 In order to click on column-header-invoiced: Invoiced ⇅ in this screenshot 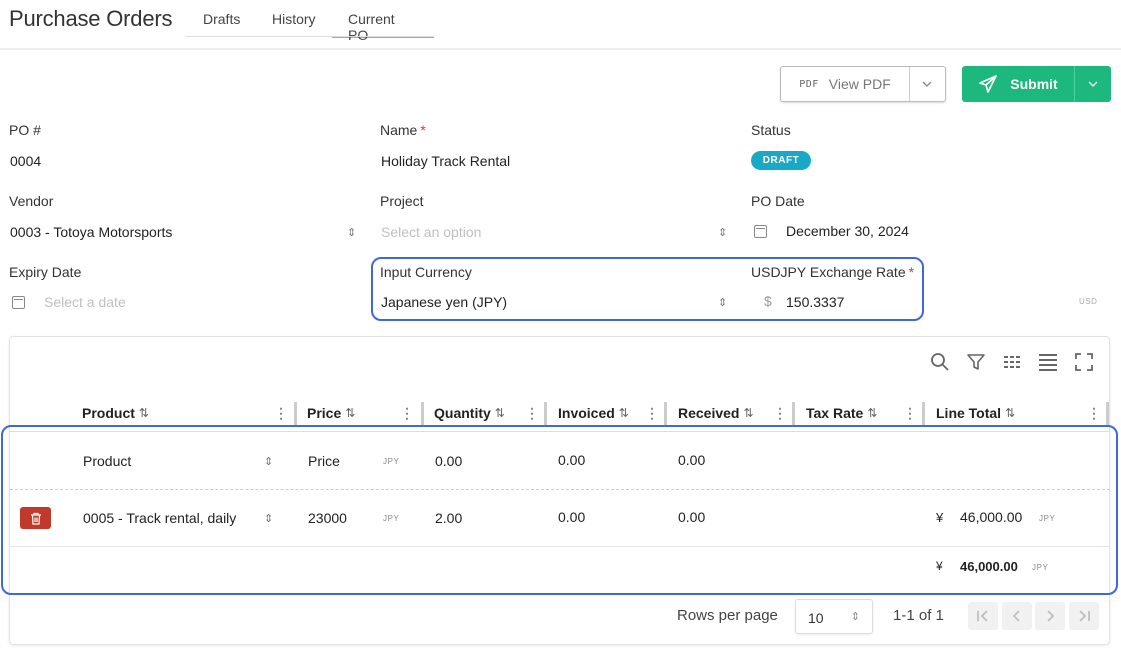, I will do `click(593, 413)`.